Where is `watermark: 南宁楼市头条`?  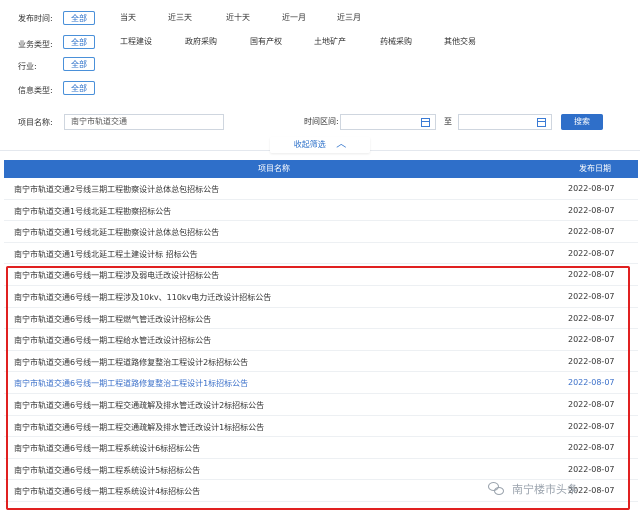
watermark: 南宁楼市头条 is located at coordinates (533, 489).